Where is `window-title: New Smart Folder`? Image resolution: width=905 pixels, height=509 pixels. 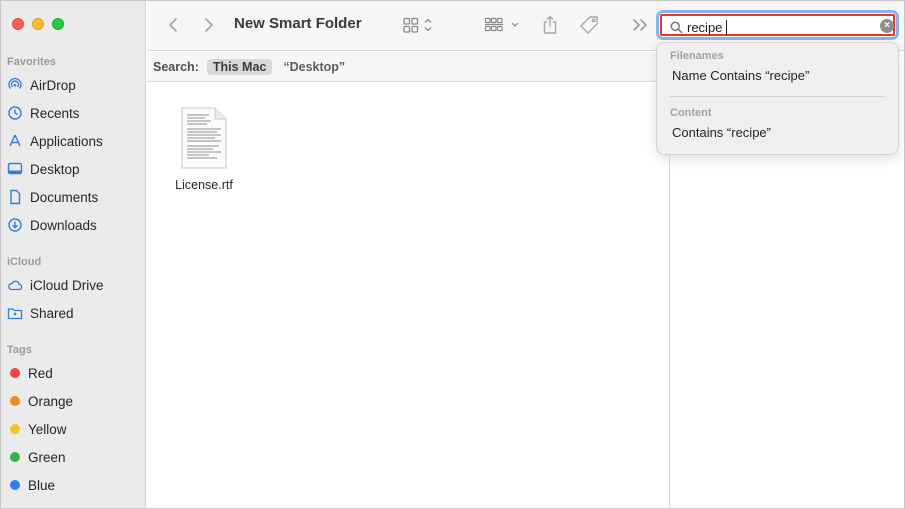
window-title: New Smart Folder is located at coordinates (298, 23).